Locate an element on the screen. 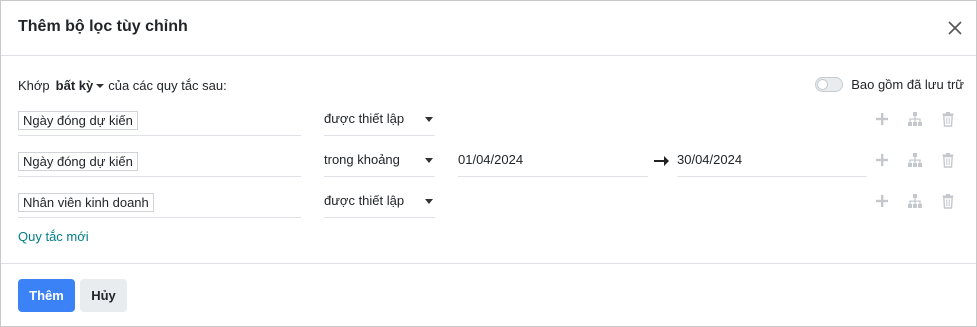  filter-rule: Ngày đóng dự kiến được thiết lập is located at coordinates (488, 123).